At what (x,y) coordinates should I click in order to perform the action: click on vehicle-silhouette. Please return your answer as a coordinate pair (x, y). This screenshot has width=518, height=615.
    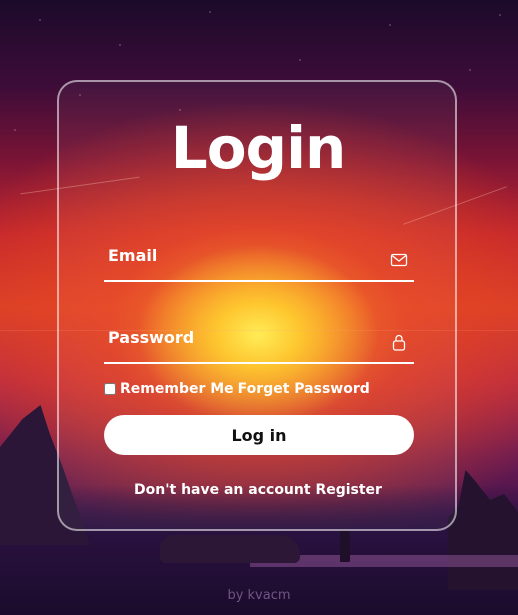
    Looking at the image, I should click on (230, 549).